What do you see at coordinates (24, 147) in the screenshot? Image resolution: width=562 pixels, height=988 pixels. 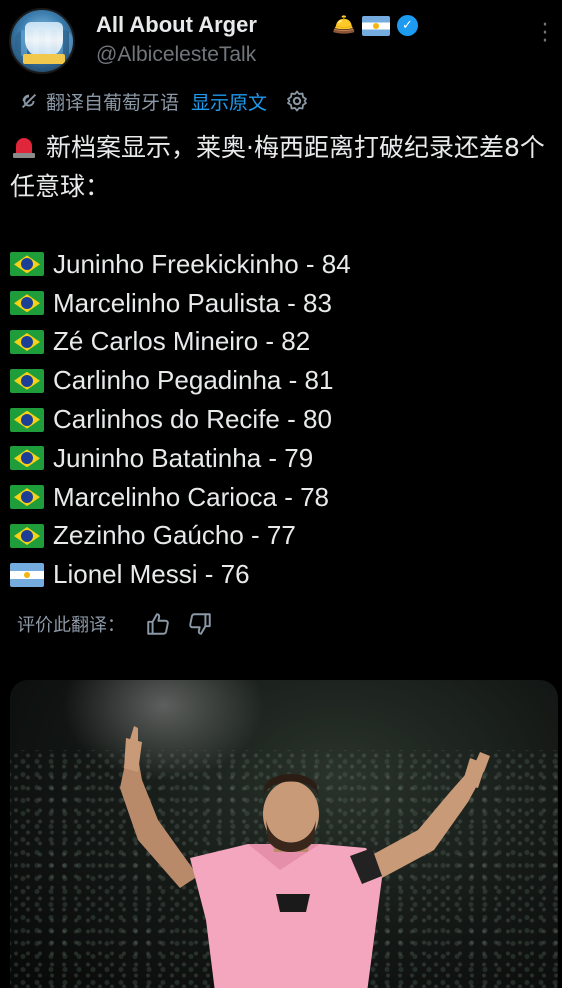 I see `siren-emoji-icon` at bounding box center [24, 147].